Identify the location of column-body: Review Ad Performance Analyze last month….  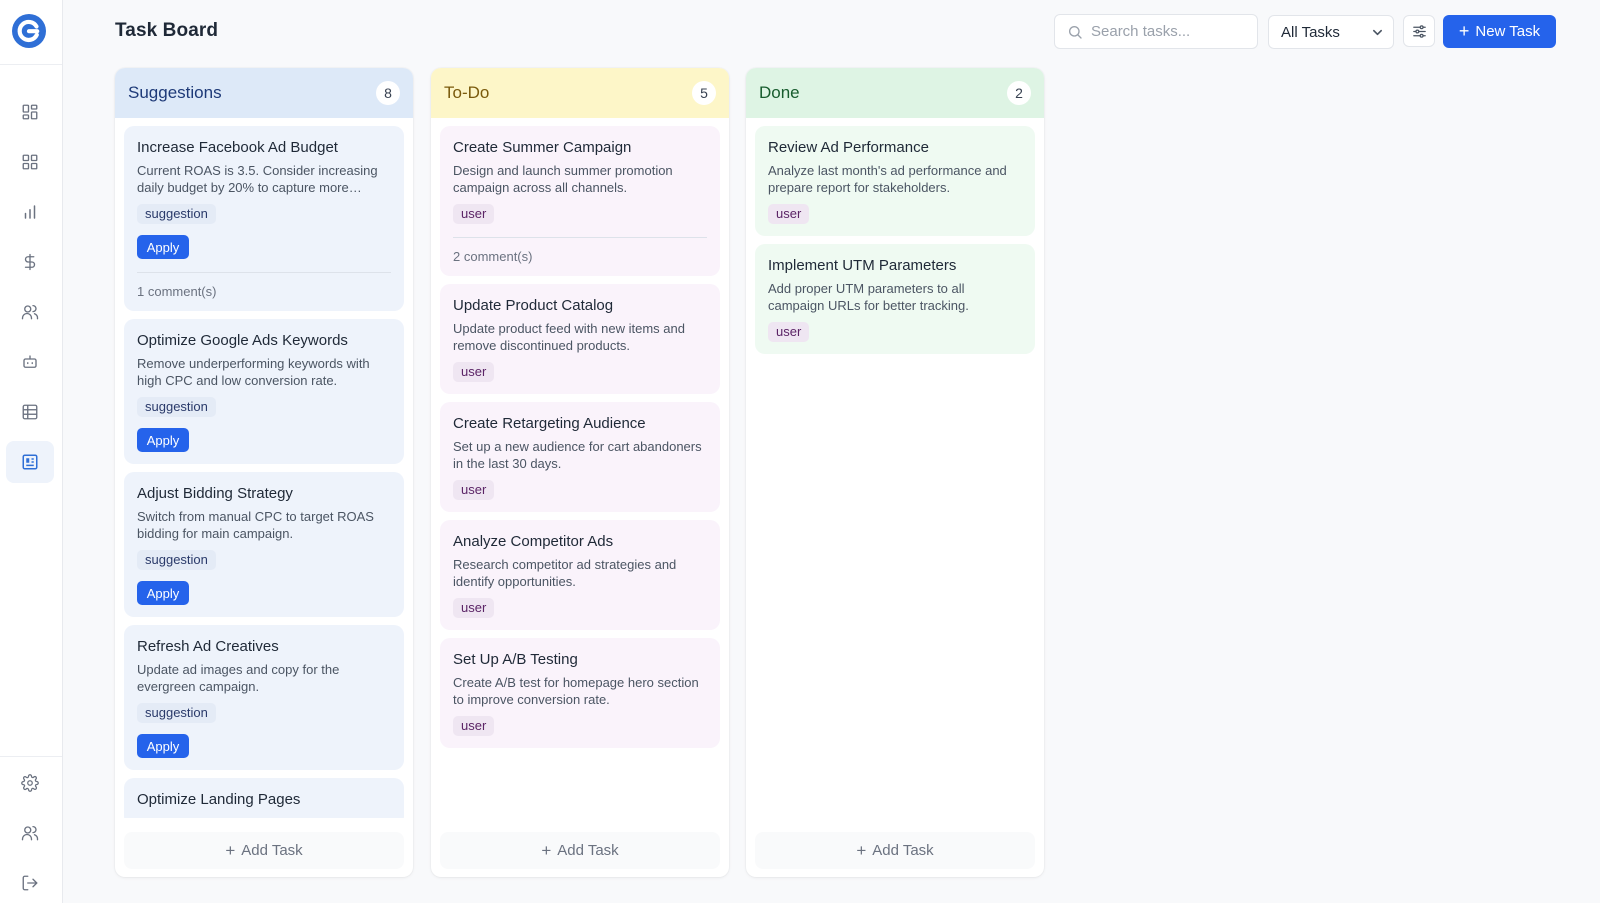
(895, 468).